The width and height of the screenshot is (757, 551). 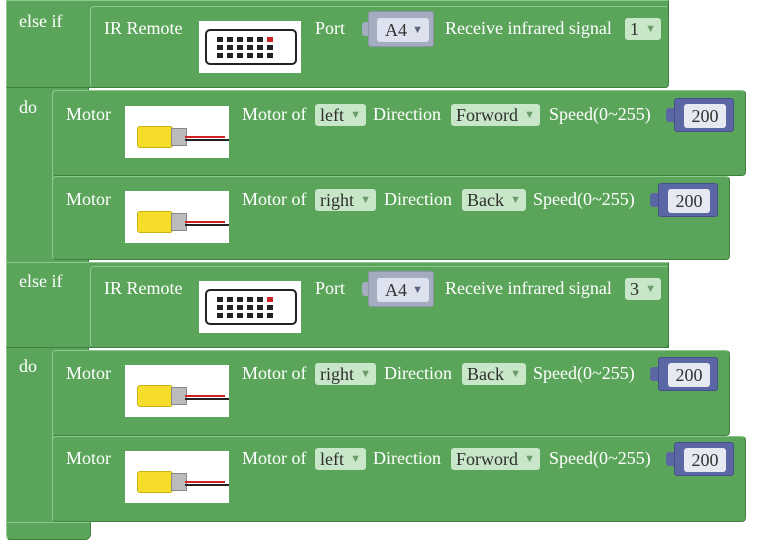 I want to click on if-else-bottom, so click(x=48, y=531).